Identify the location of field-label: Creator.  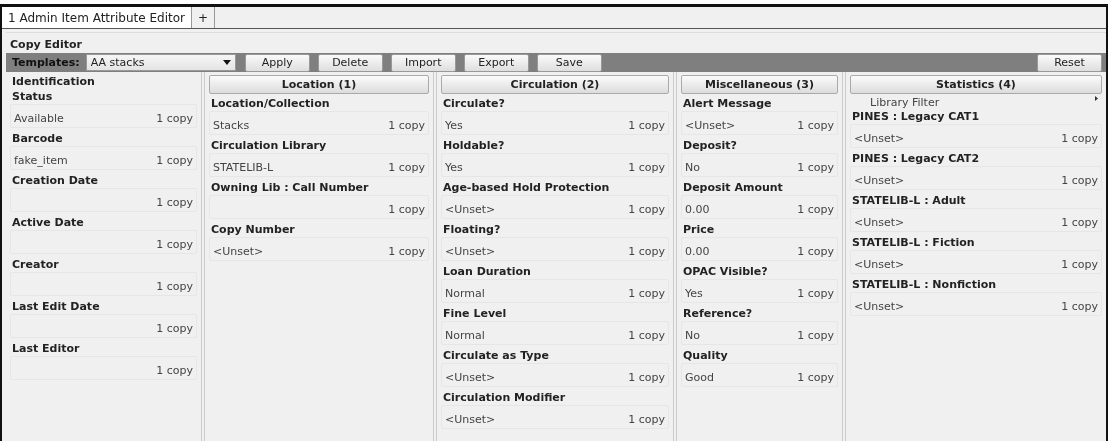
(35, 264).